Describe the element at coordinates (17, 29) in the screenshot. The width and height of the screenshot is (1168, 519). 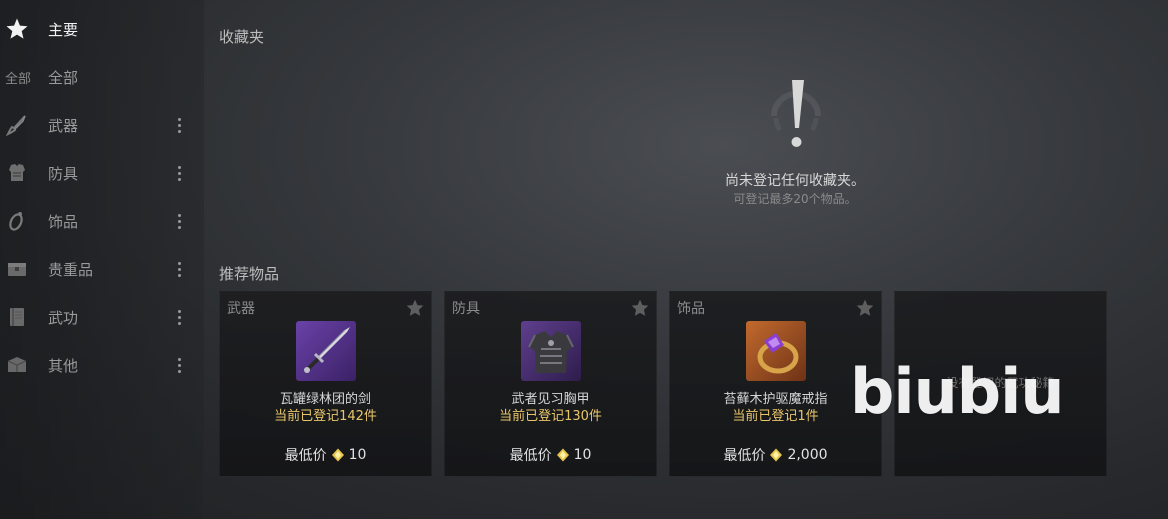
I see `star-icon` at that location.